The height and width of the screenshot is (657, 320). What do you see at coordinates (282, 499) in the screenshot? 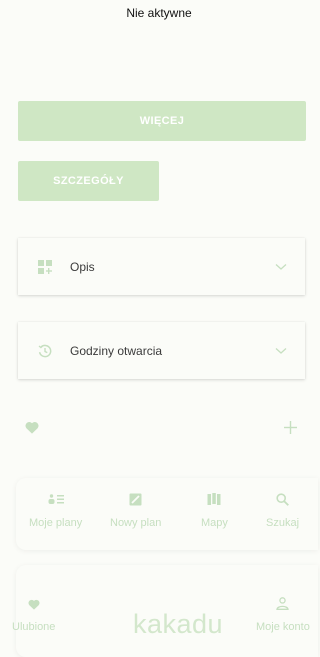
I see `search-icon` at bounding box center [282, 499].